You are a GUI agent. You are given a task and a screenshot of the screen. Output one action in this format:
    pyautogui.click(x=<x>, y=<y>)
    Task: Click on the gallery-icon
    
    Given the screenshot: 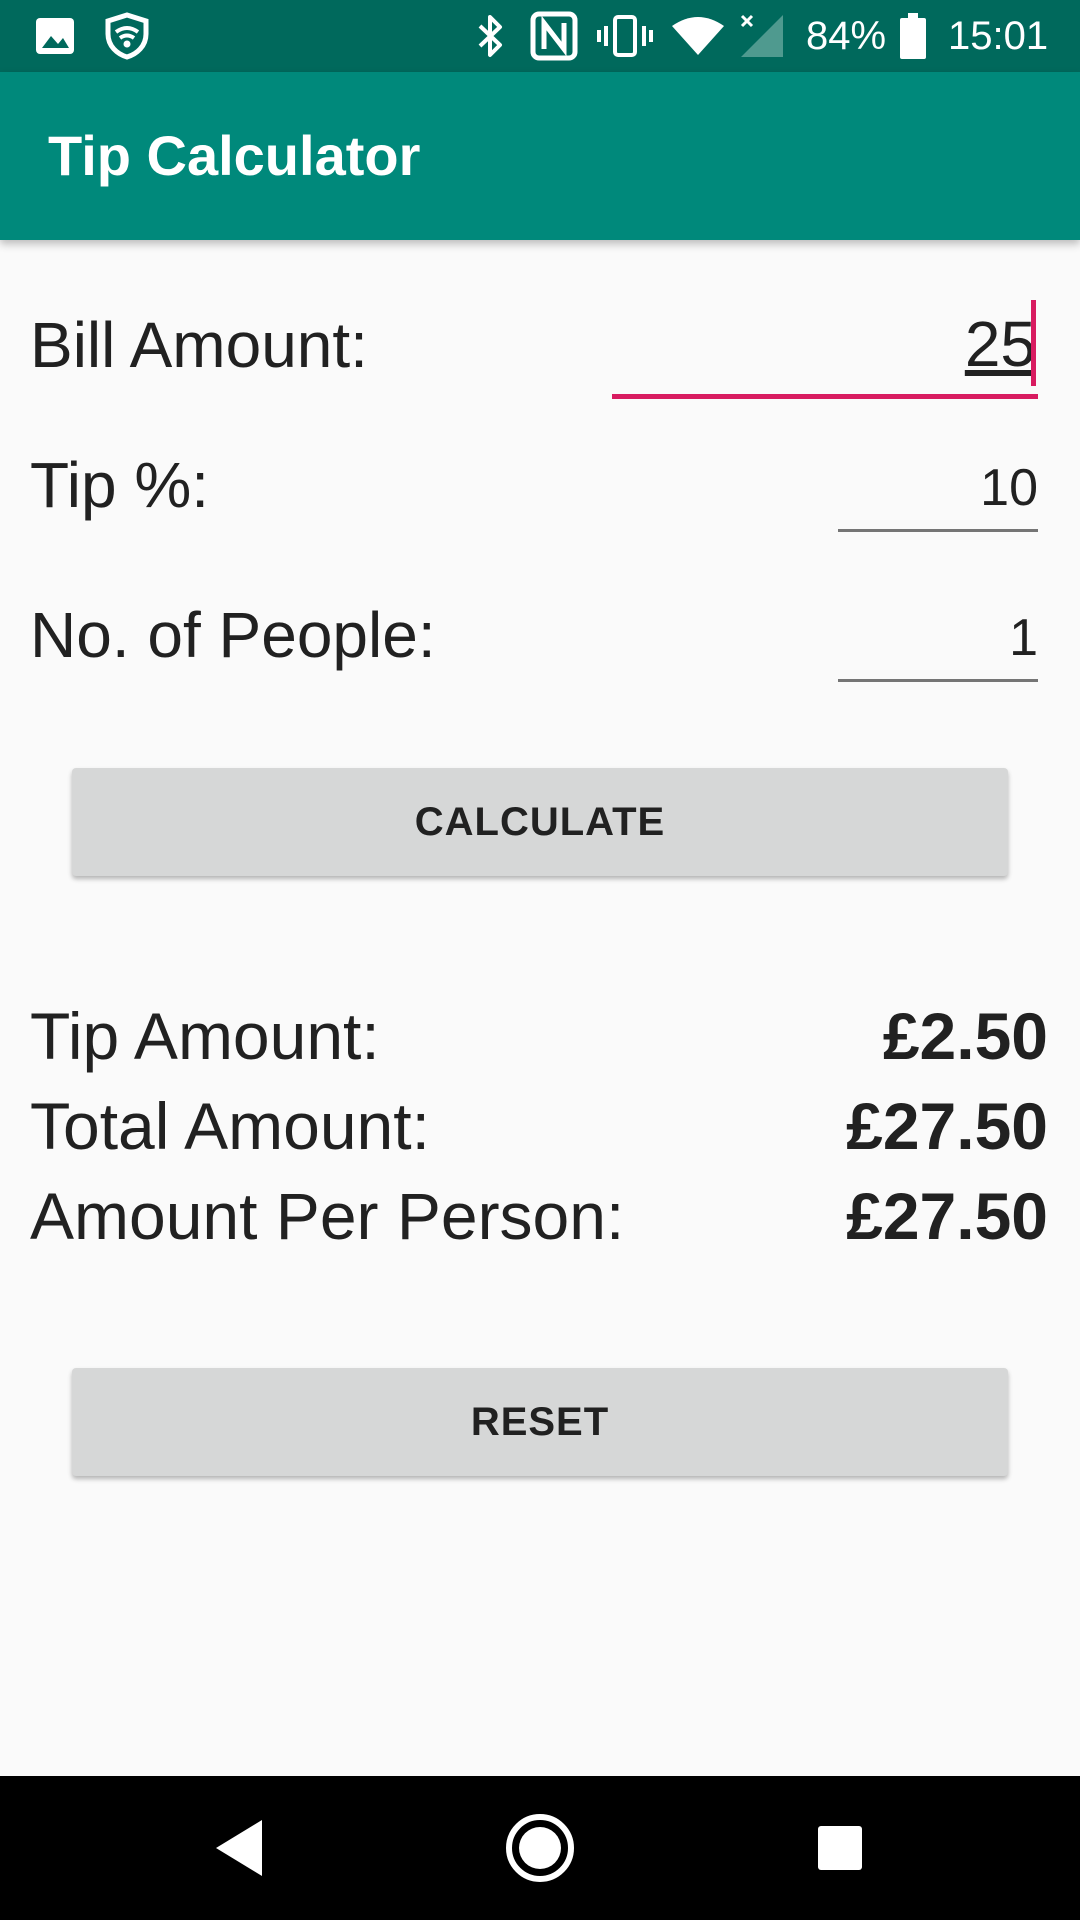 What is the action you would take?
    pyautogui.click(x=55, y=36)
    